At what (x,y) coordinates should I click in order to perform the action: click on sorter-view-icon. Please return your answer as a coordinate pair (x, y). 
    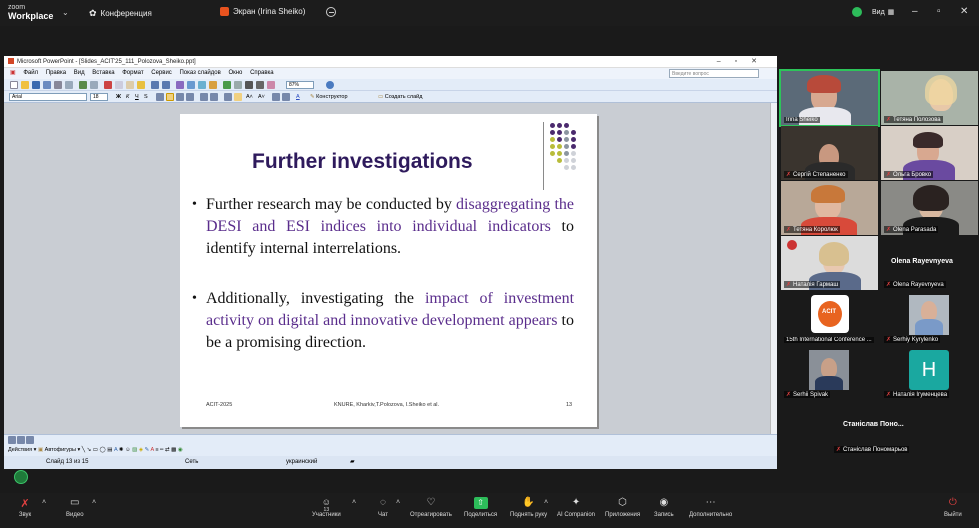
    Looking at the image, I should click on (21, 440).